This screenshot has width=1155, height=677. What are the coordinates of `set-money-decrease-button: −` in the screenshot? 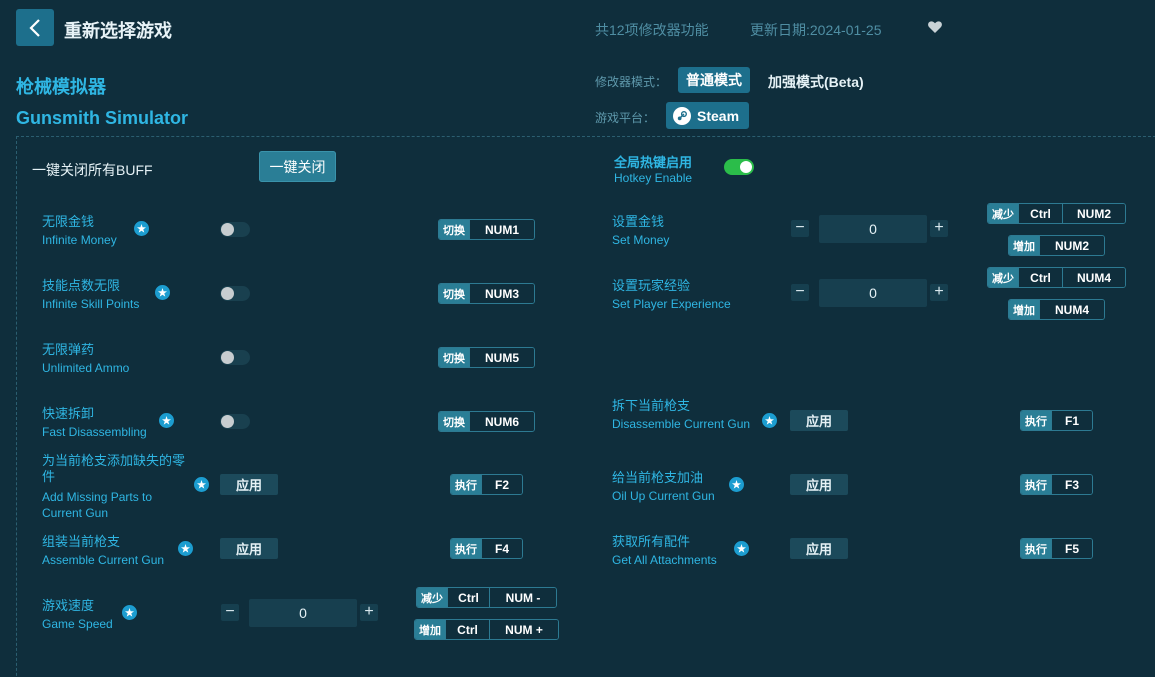 It's located at (800, 228).